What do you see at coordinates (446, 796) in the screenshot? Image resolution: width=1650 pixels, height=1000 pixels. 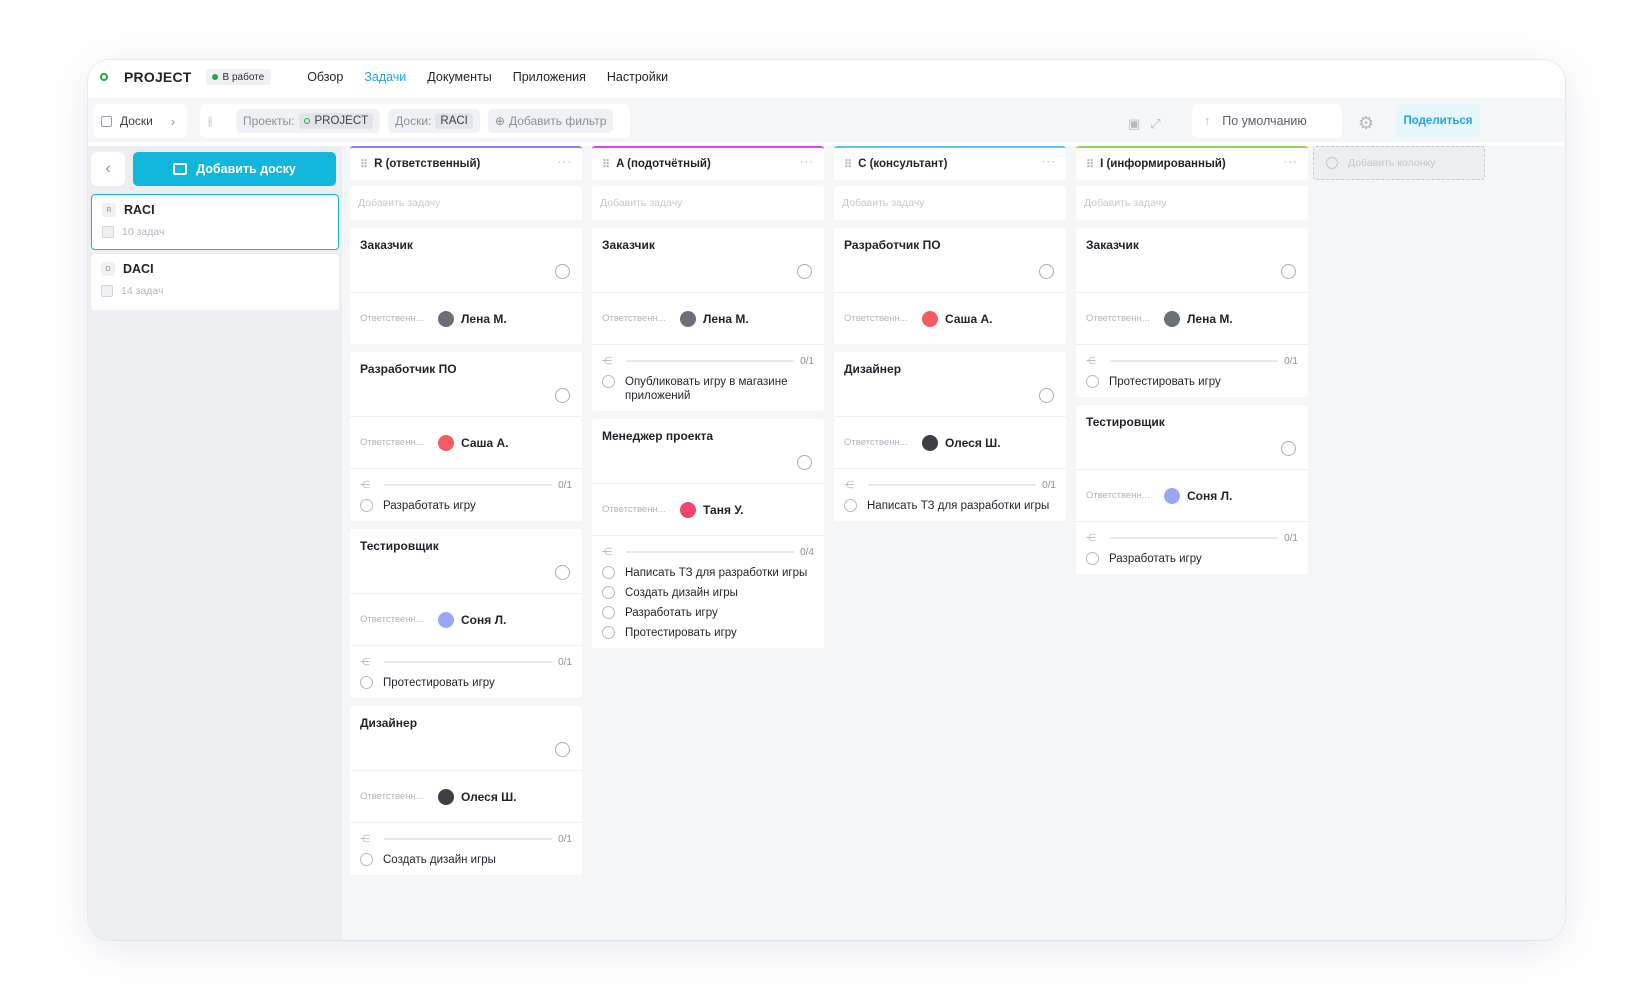 I see `avatar` at bounding box center [446, 796].